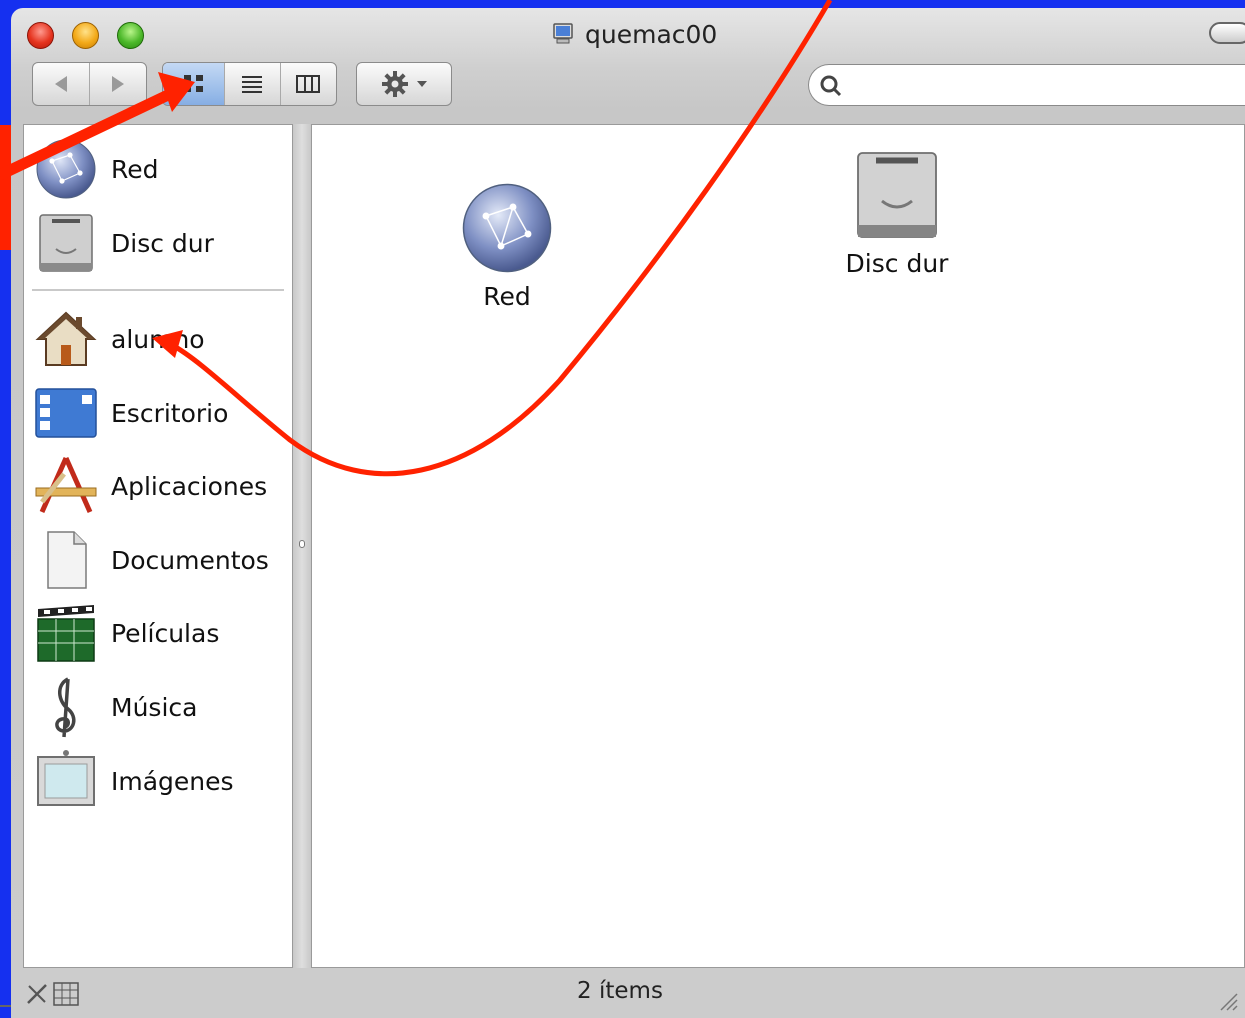 The image size is (1245, 1018). I want to click on minimize-button, so click(85, 35).